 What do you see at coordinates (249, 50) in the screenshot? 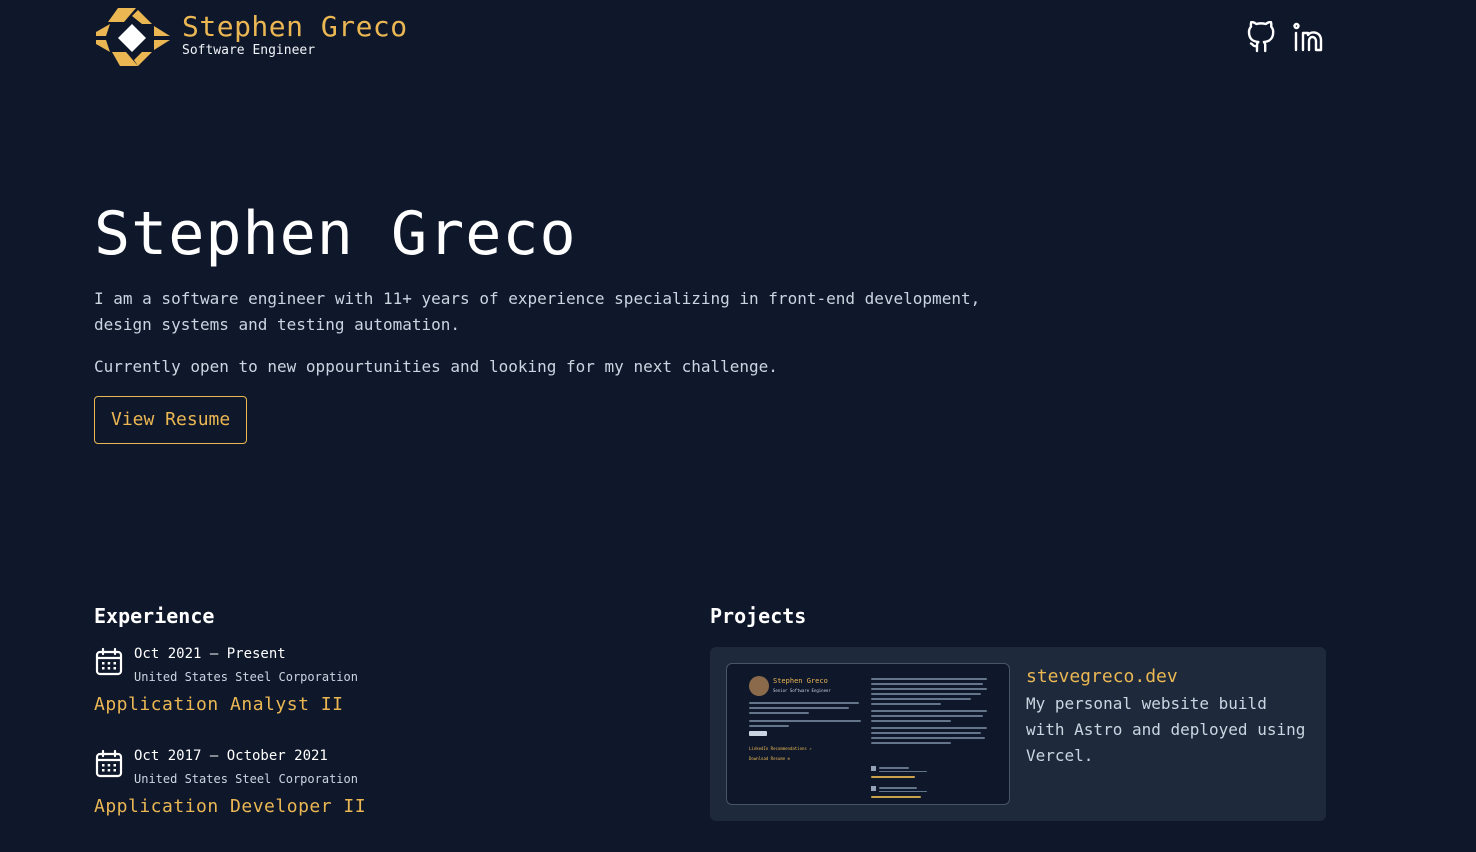
I see `brand-role: Software Engineer` at bounding box center [249, 50].